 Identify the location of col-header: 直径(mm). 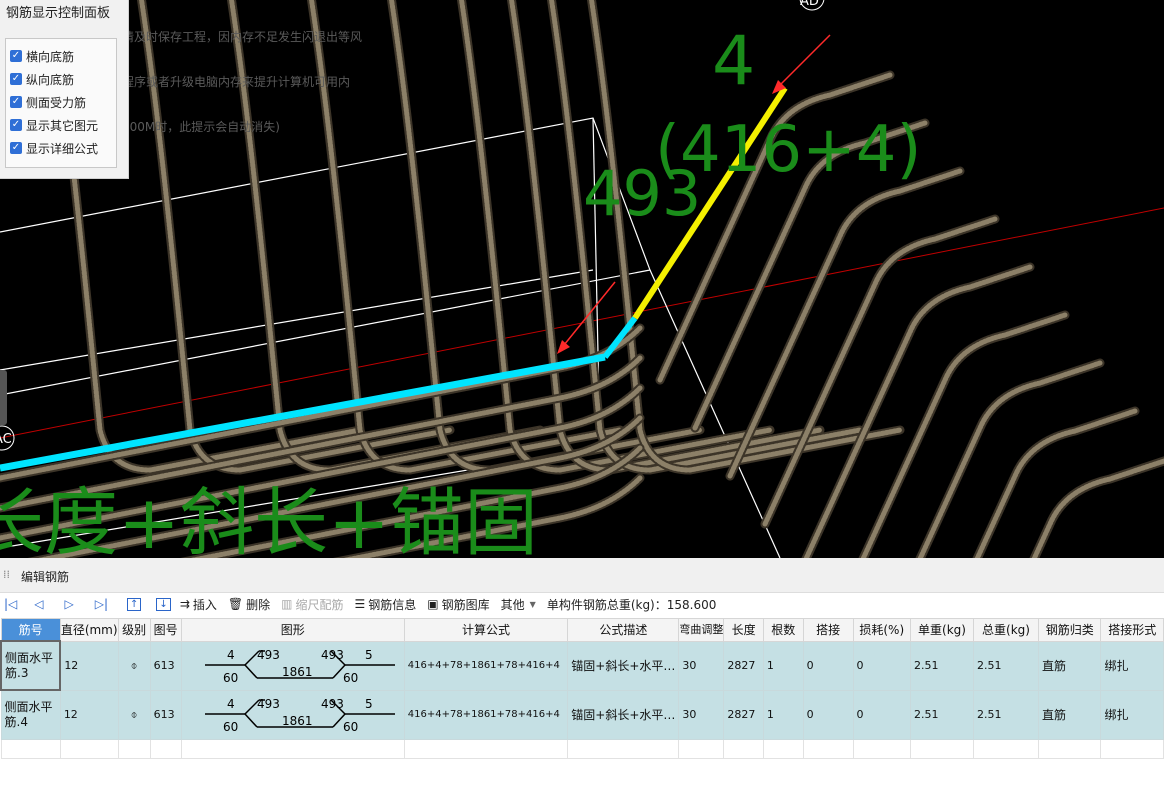
(89, 630).